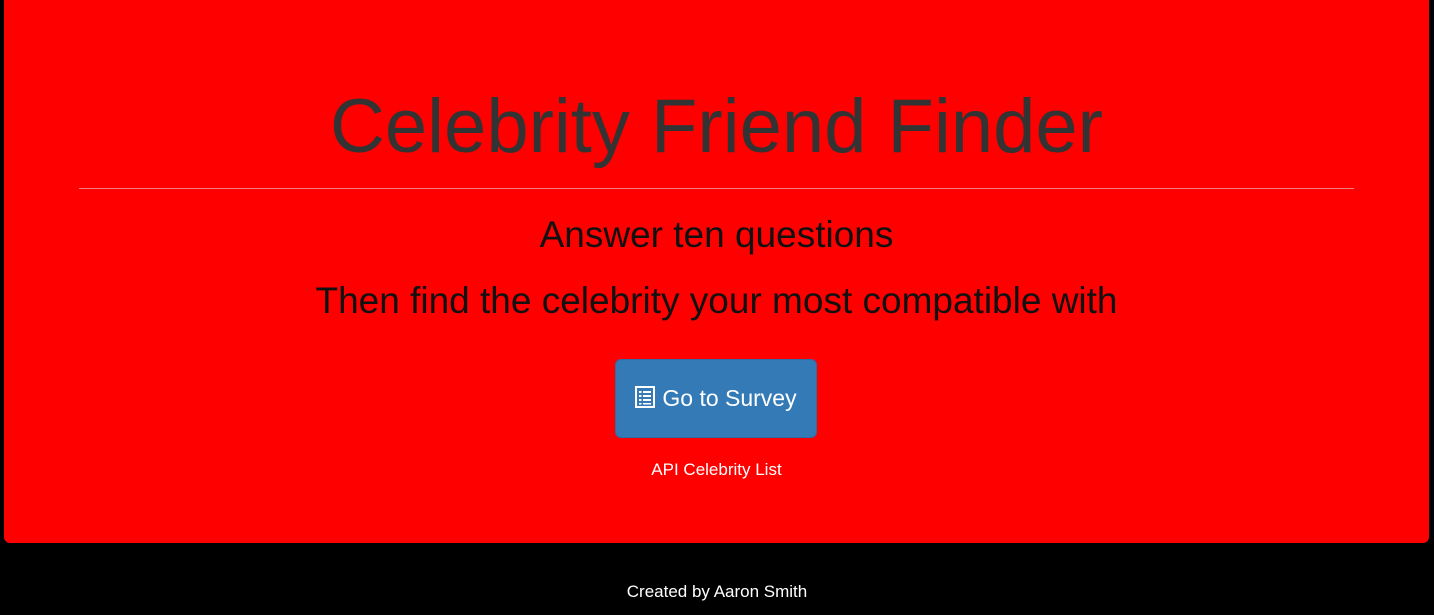 This screenshot has width=1434, height=615. I want to click on footer-credit: Created by Aaron Smith, so click(717, 591).